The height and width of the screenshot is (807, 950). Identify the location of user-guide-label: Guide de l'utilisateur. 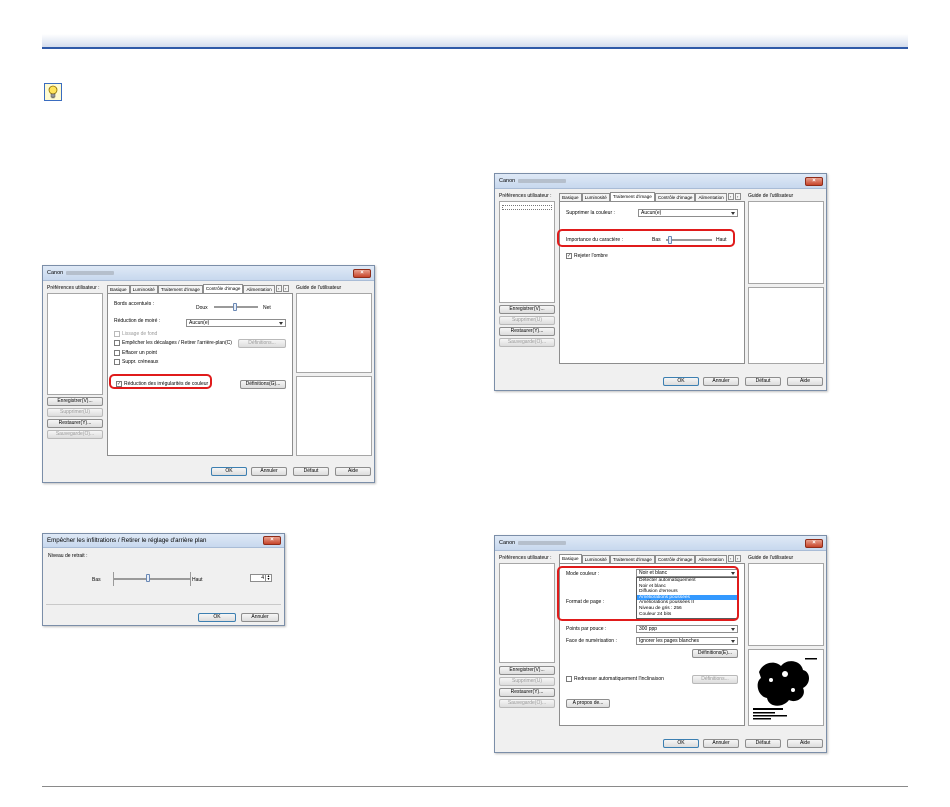
(771, 558).